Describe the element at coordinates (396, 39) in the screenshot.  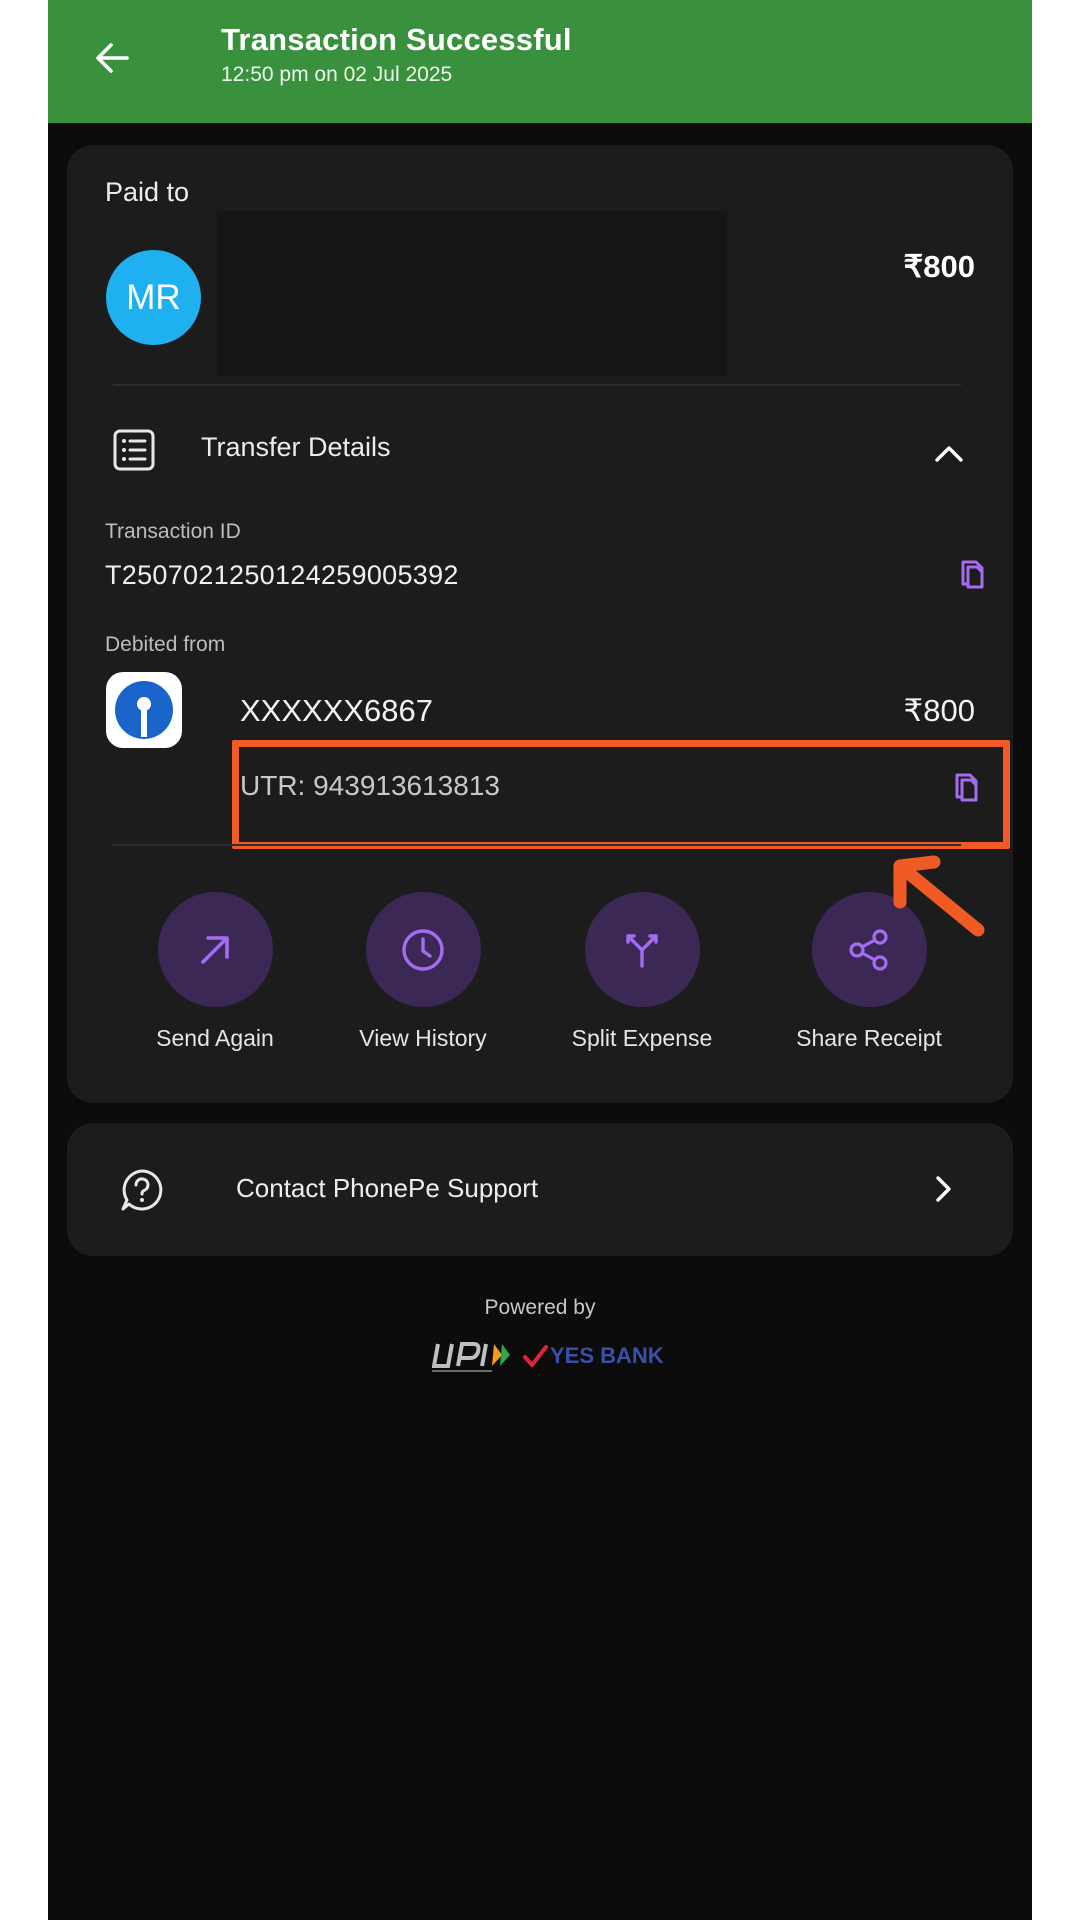
I see `page-title: Transaction Successful` at that location.